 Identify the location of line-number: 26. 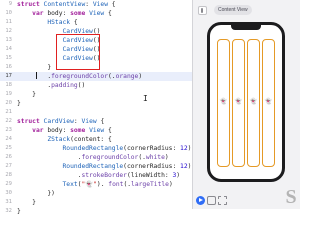
(8, 157).